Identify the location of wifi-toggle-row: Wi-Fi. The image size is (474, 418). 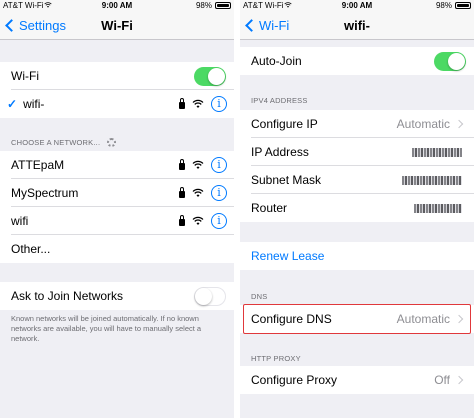
(117, 76).